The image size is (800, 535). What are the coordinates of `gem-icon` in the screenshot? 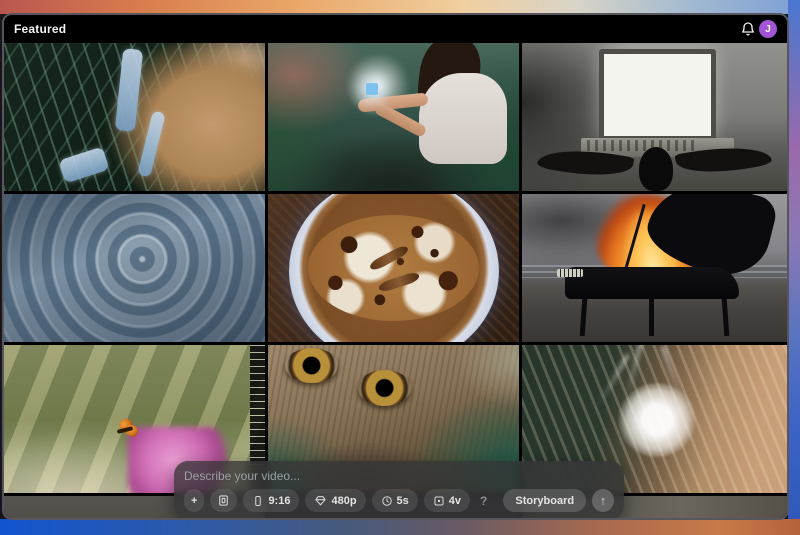 It's located at (321, 501).